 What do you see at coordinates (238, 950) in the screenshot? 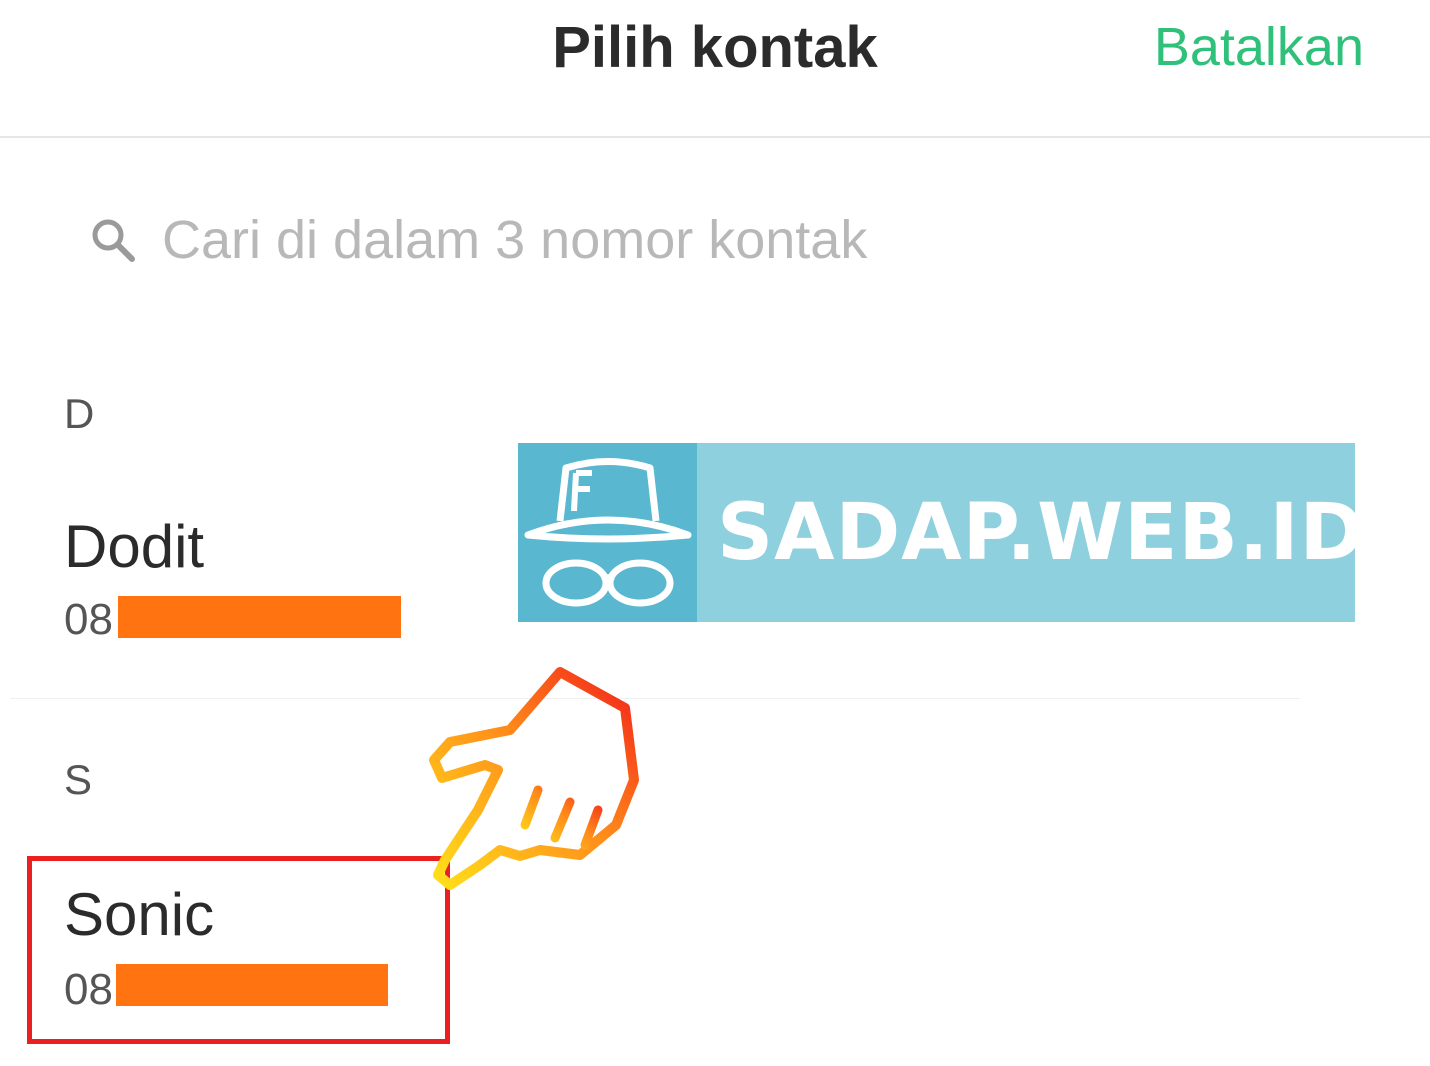
I see `highlight-box` at bounding box center [238, 950].